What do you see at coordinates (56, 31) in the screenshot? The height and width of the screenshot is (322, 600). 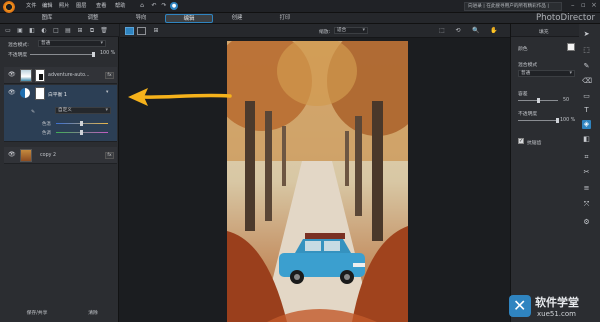 I see `frame-icon: □` at bounding box center [56, 31].